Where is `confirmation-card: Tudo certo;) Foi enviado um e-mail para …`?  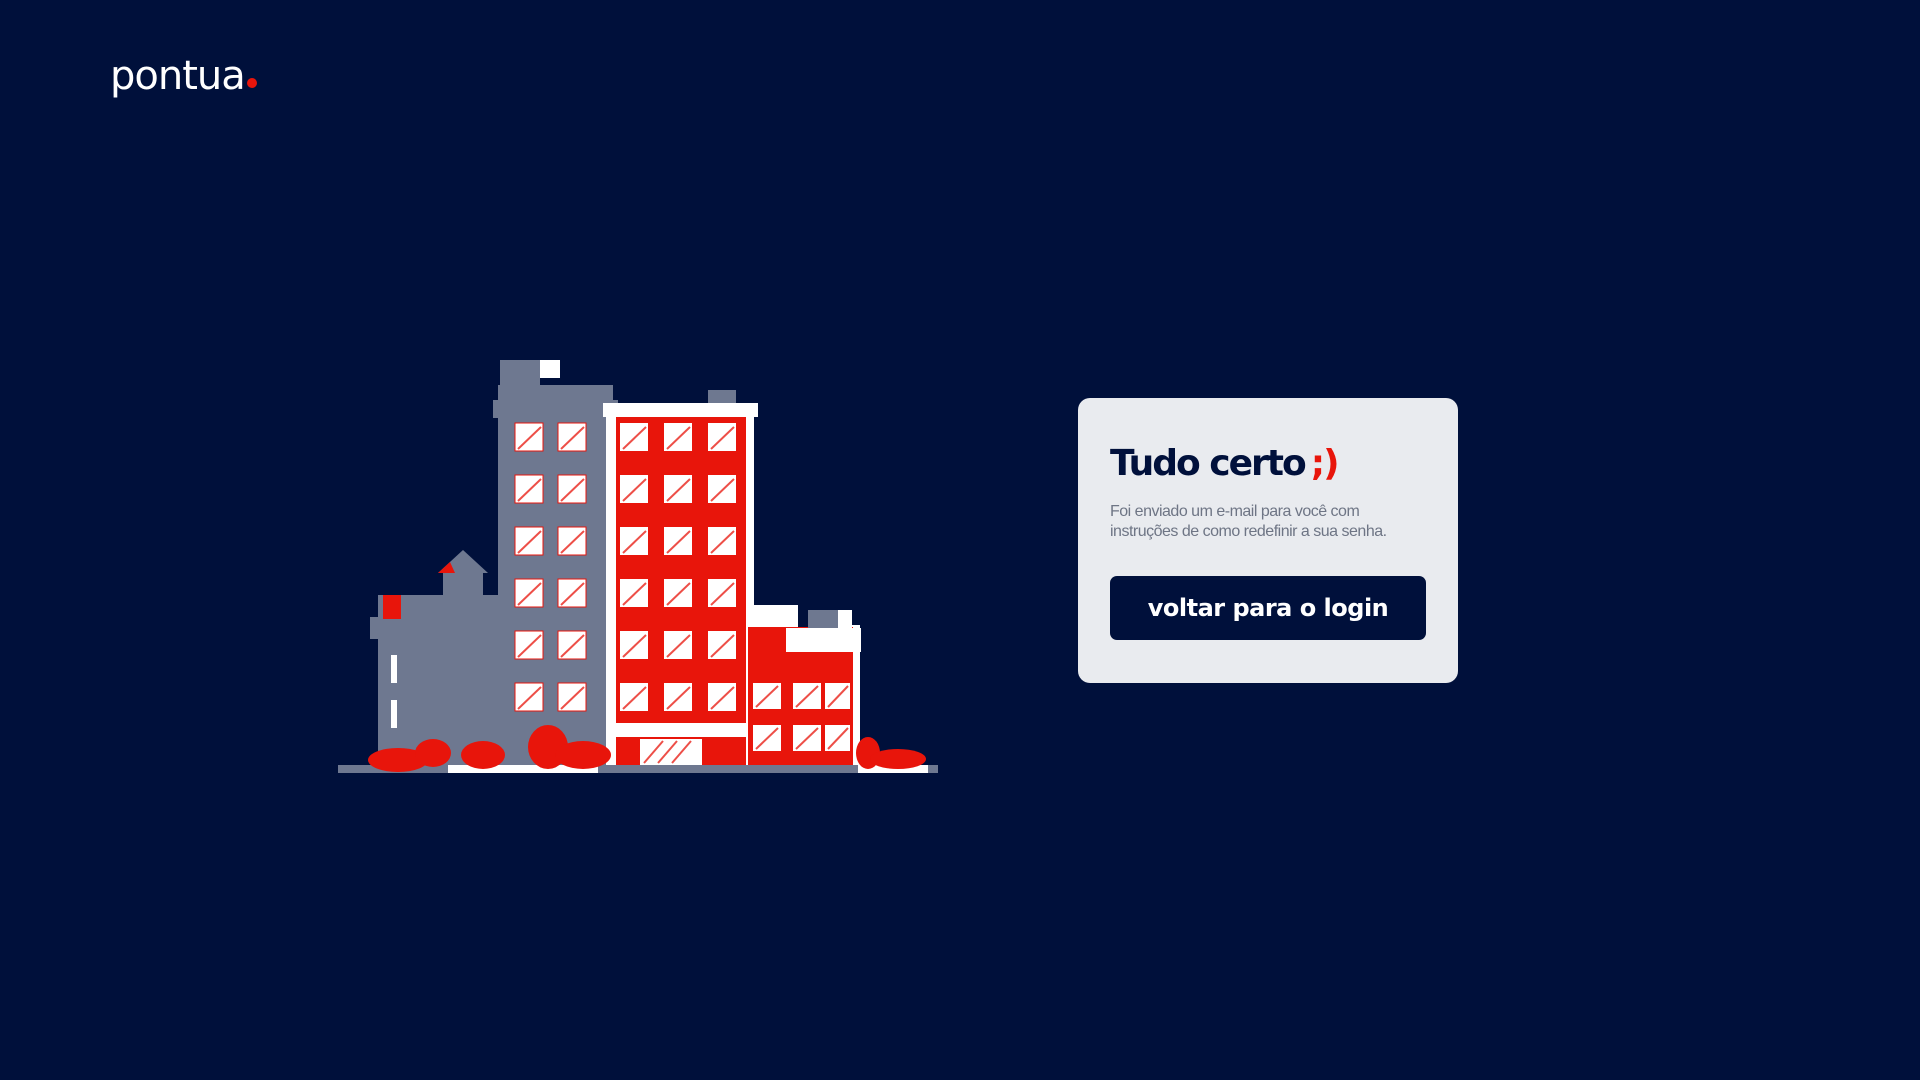
confirmation-card: Tudo certo;) Foi enviado um e-mail para … is located at coordinates (1268, 540).